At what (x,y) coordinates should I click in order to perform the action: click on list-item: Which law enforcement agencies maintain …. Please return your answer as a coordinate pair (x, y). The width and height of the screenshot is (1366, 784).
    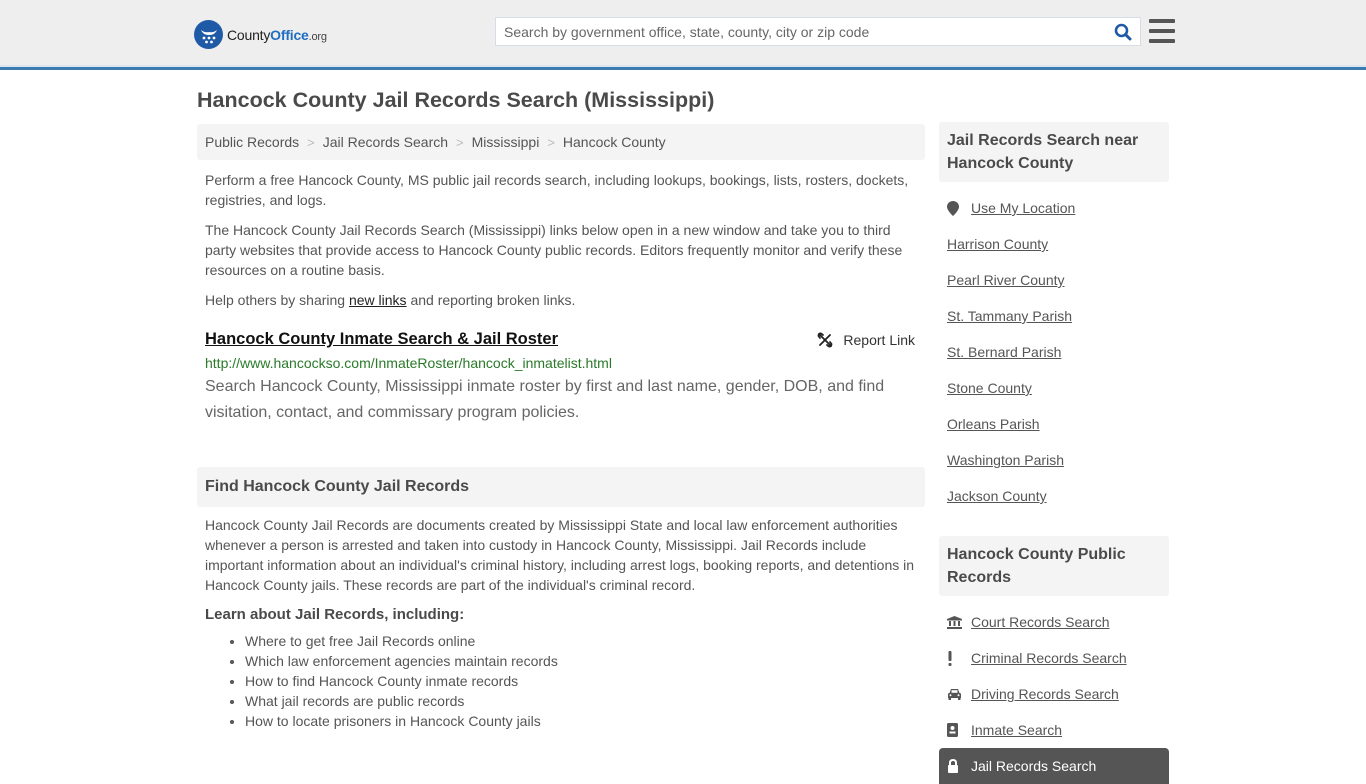
    Looking at the image, I should click on (582, 661).